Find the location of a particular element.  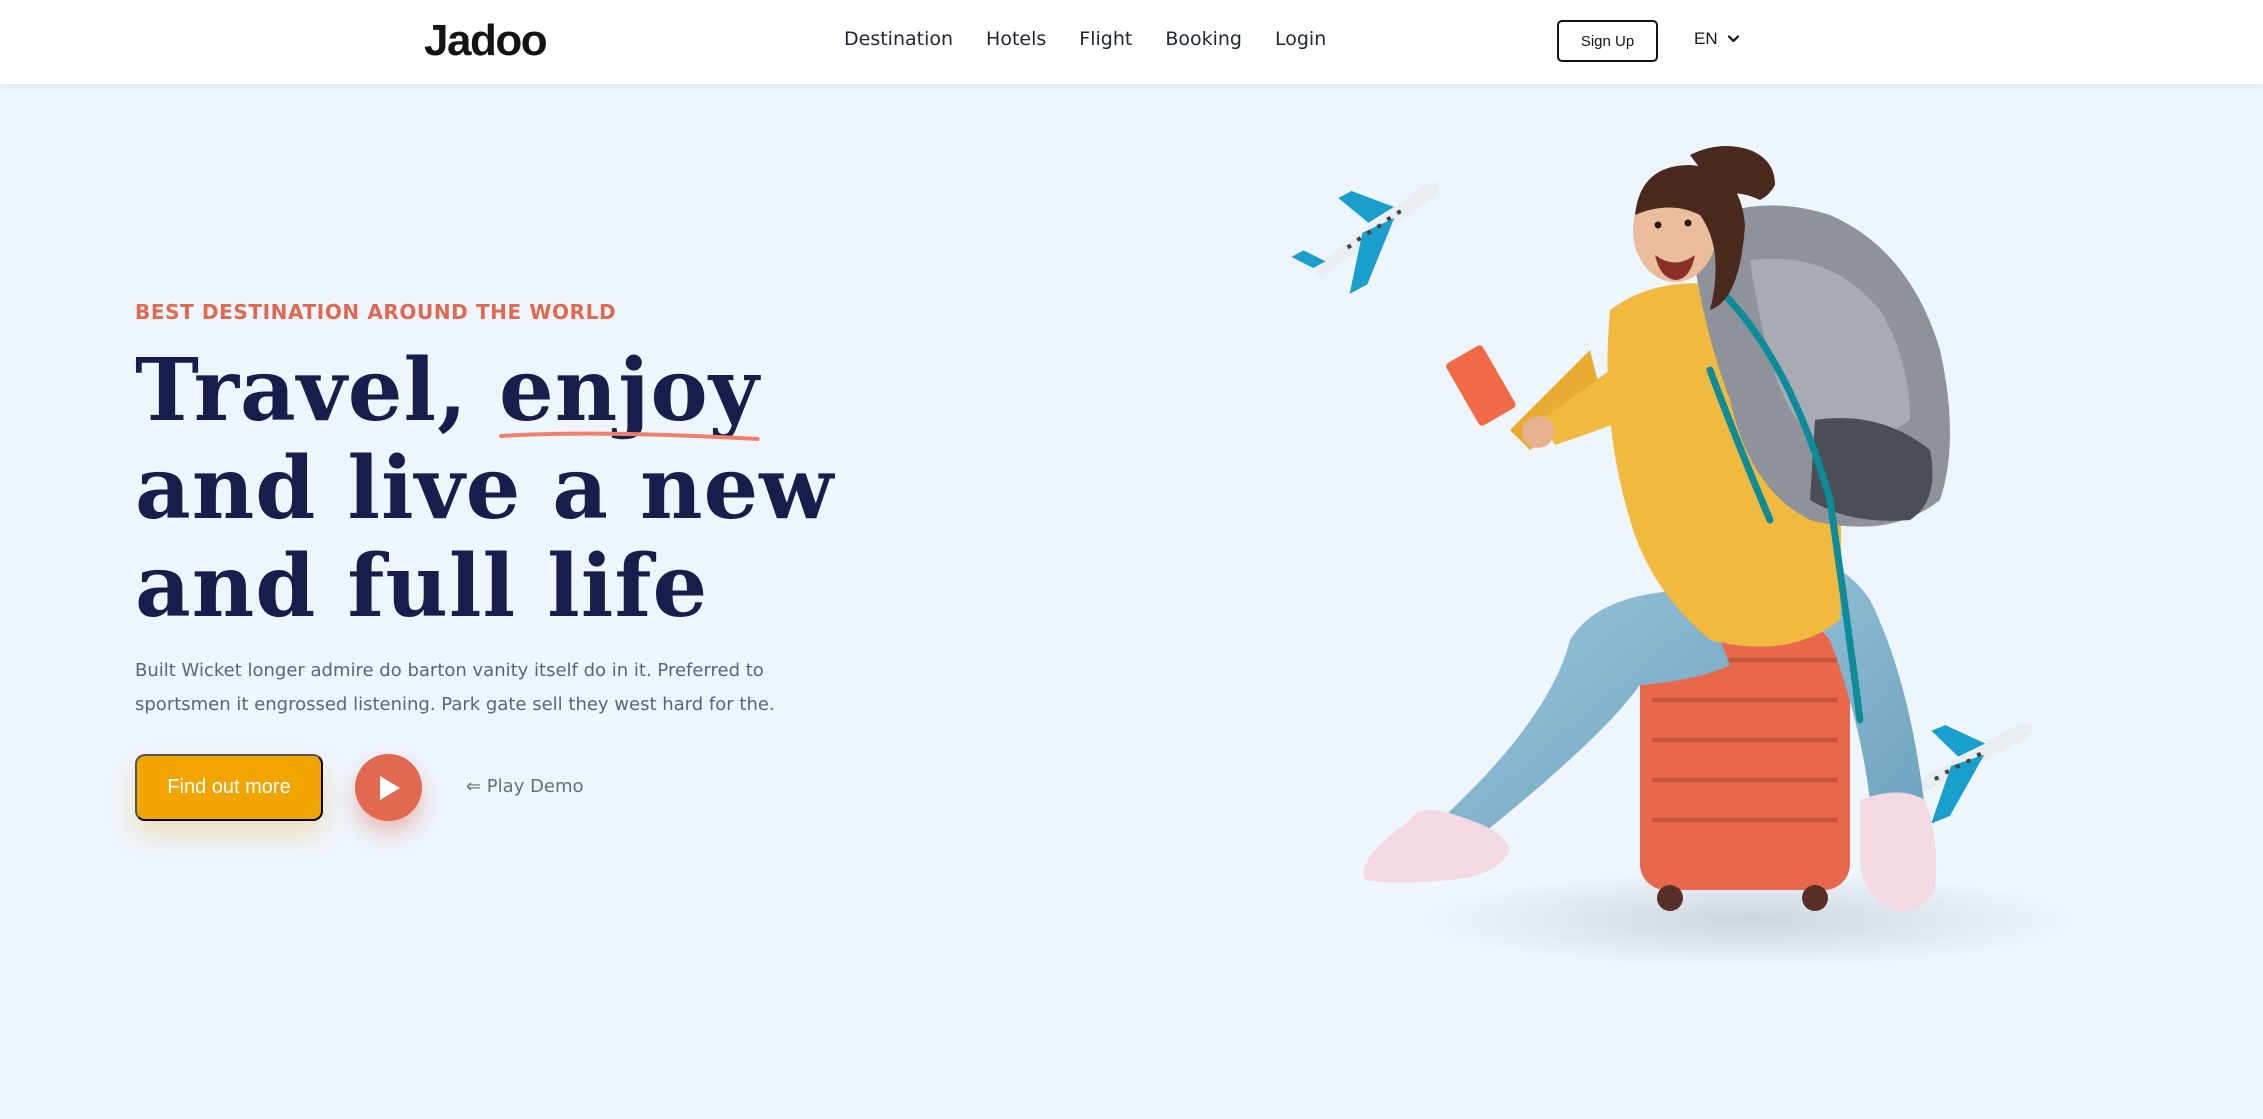

main-nav: Destination Hotels Flight Booking Login is located at coordinates (1085, 39).